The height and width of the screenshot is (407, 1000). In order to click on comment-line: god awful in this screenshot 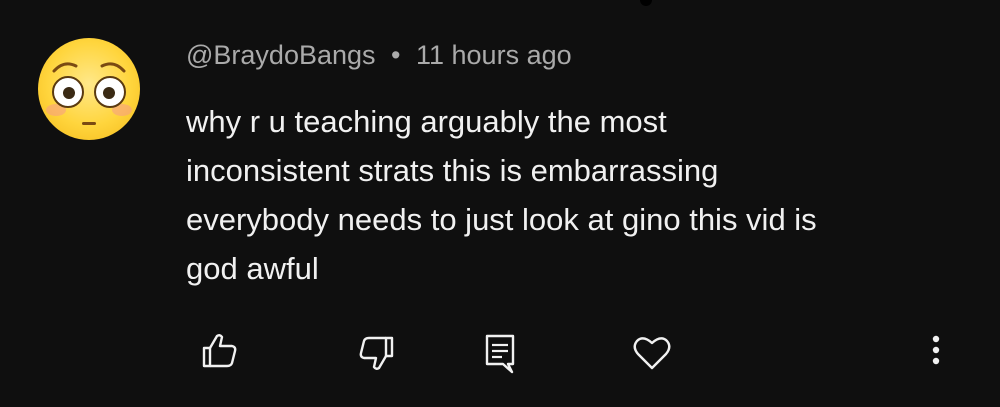, I will do `click(252, 268)`.